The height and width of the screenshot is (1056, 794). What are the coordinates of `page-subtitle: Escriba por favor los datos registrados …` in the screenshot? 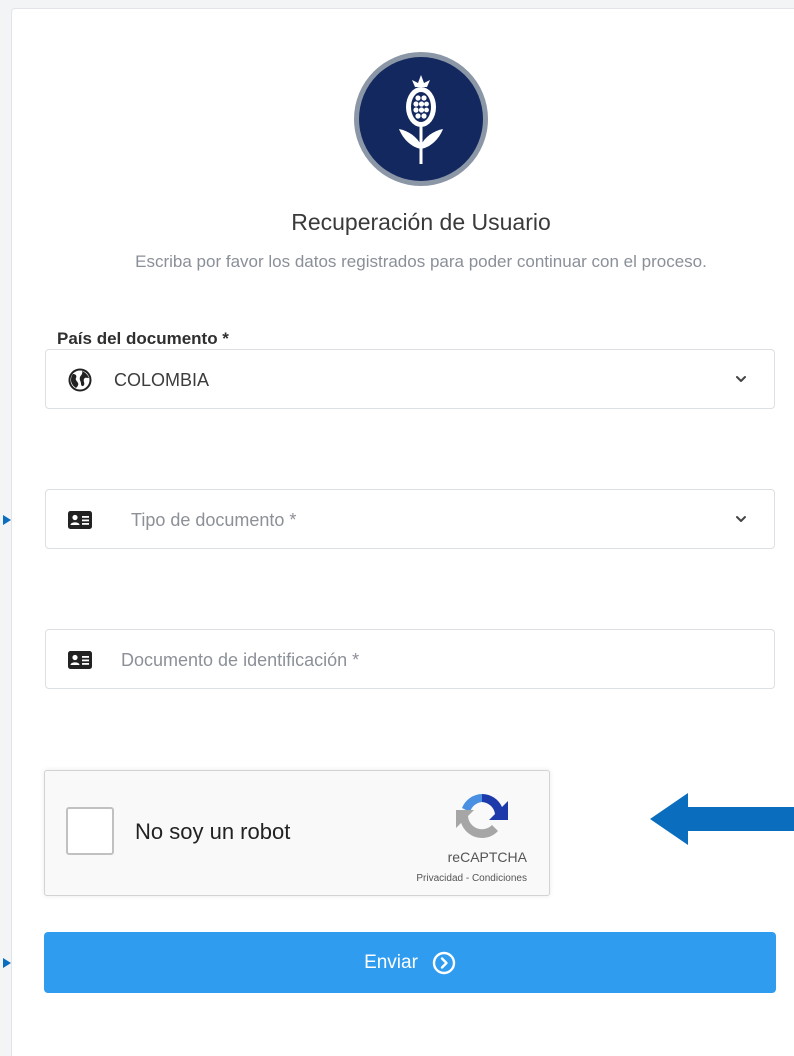 It's located at (421, 261).